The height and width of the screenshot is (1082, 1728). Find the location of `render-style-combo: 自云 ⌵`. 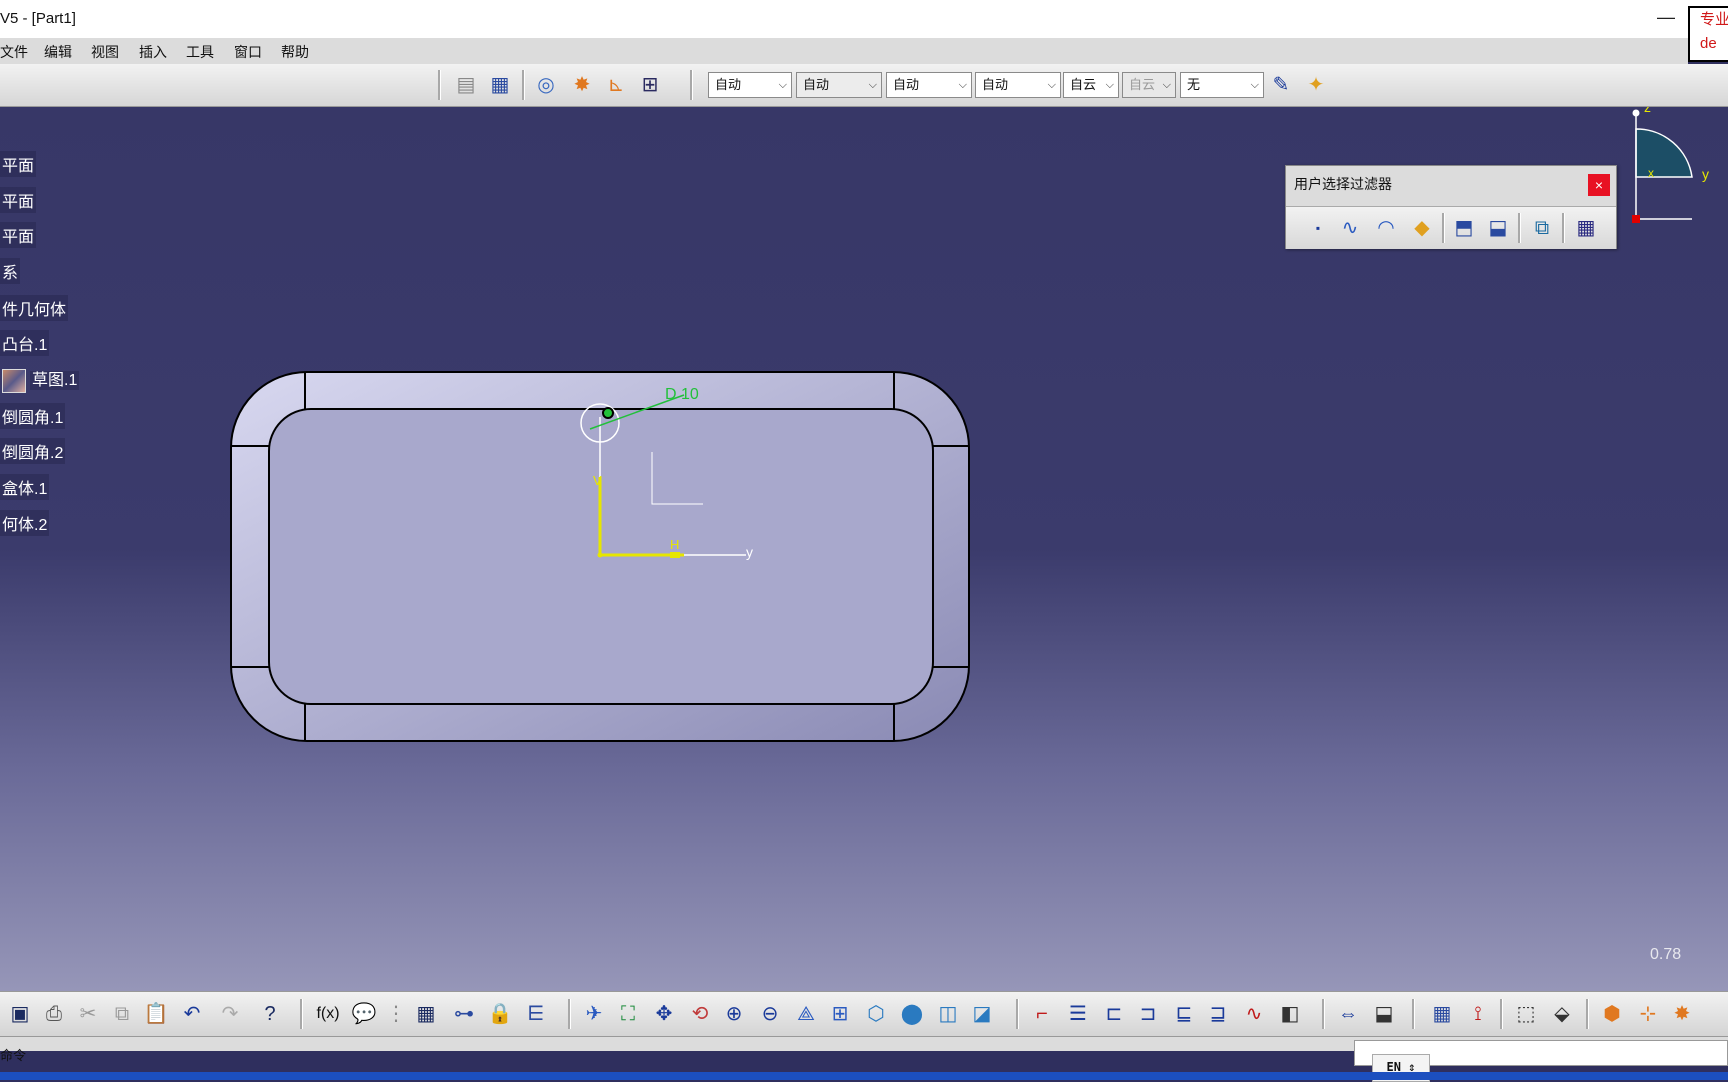

render-style-combo: 自云 ⌵ is located at coordinates (1149, 85).